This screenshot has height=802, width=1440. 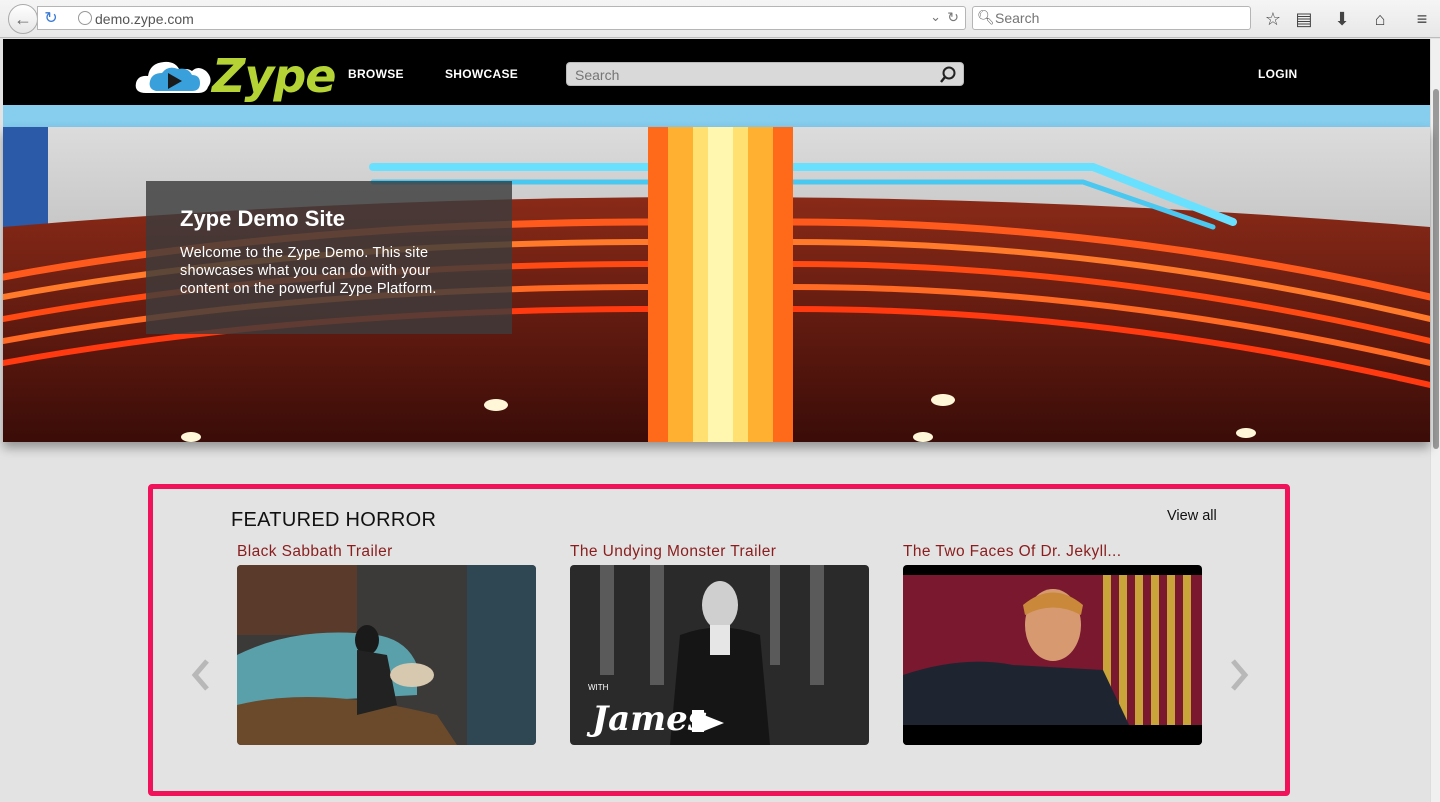 What do you see at coordinates (719, 555) in the screenshot?
I see `video-title: The Undying Monster Trailer` at bounding box center [719, 555].